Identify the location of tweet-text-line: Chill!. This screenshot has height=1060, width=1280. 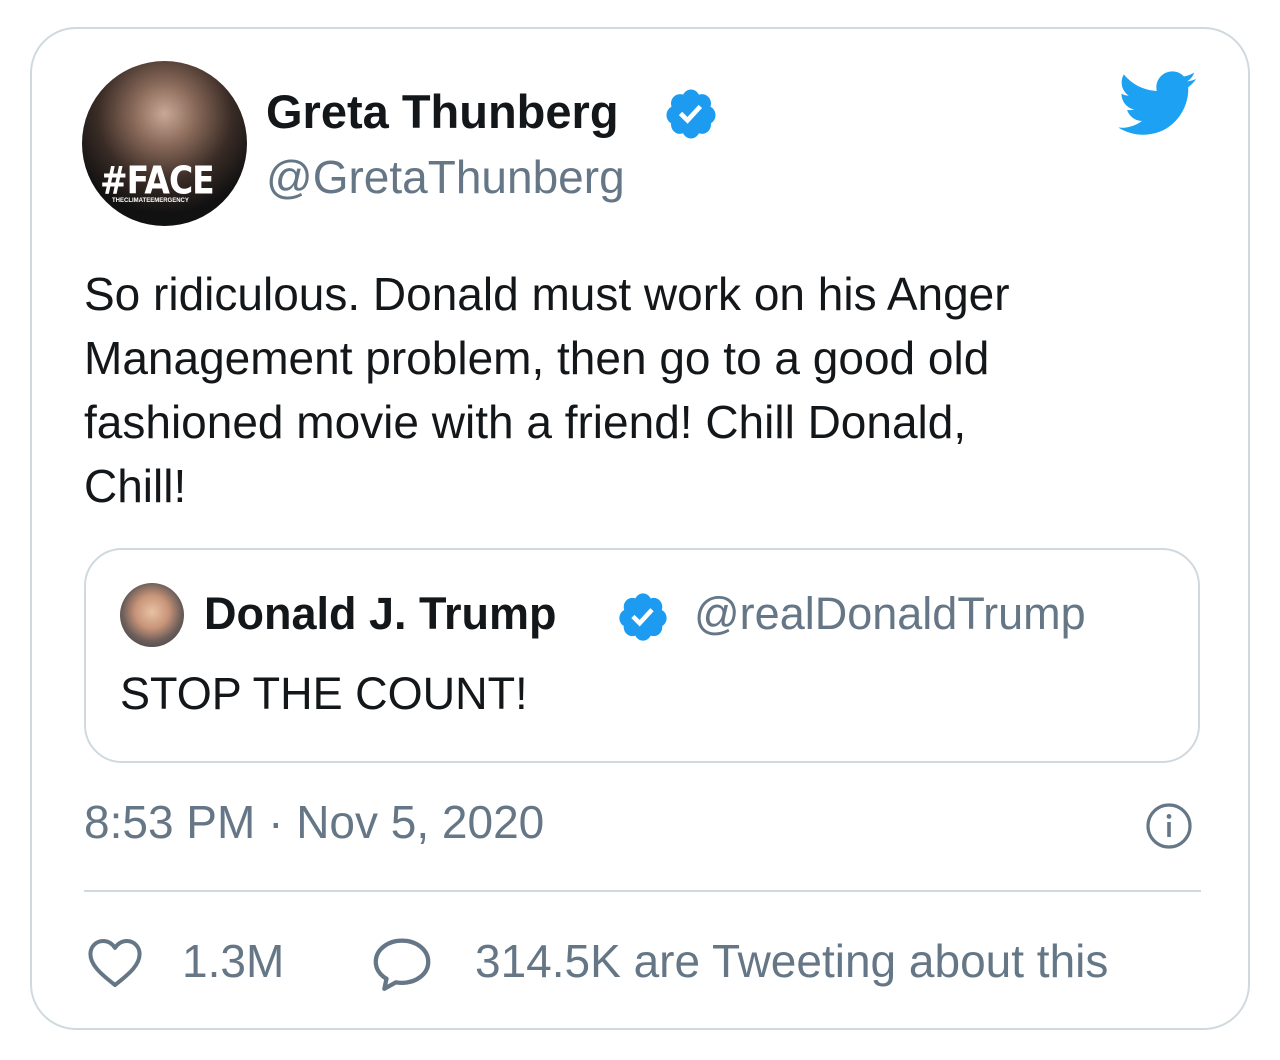
(135, 486).